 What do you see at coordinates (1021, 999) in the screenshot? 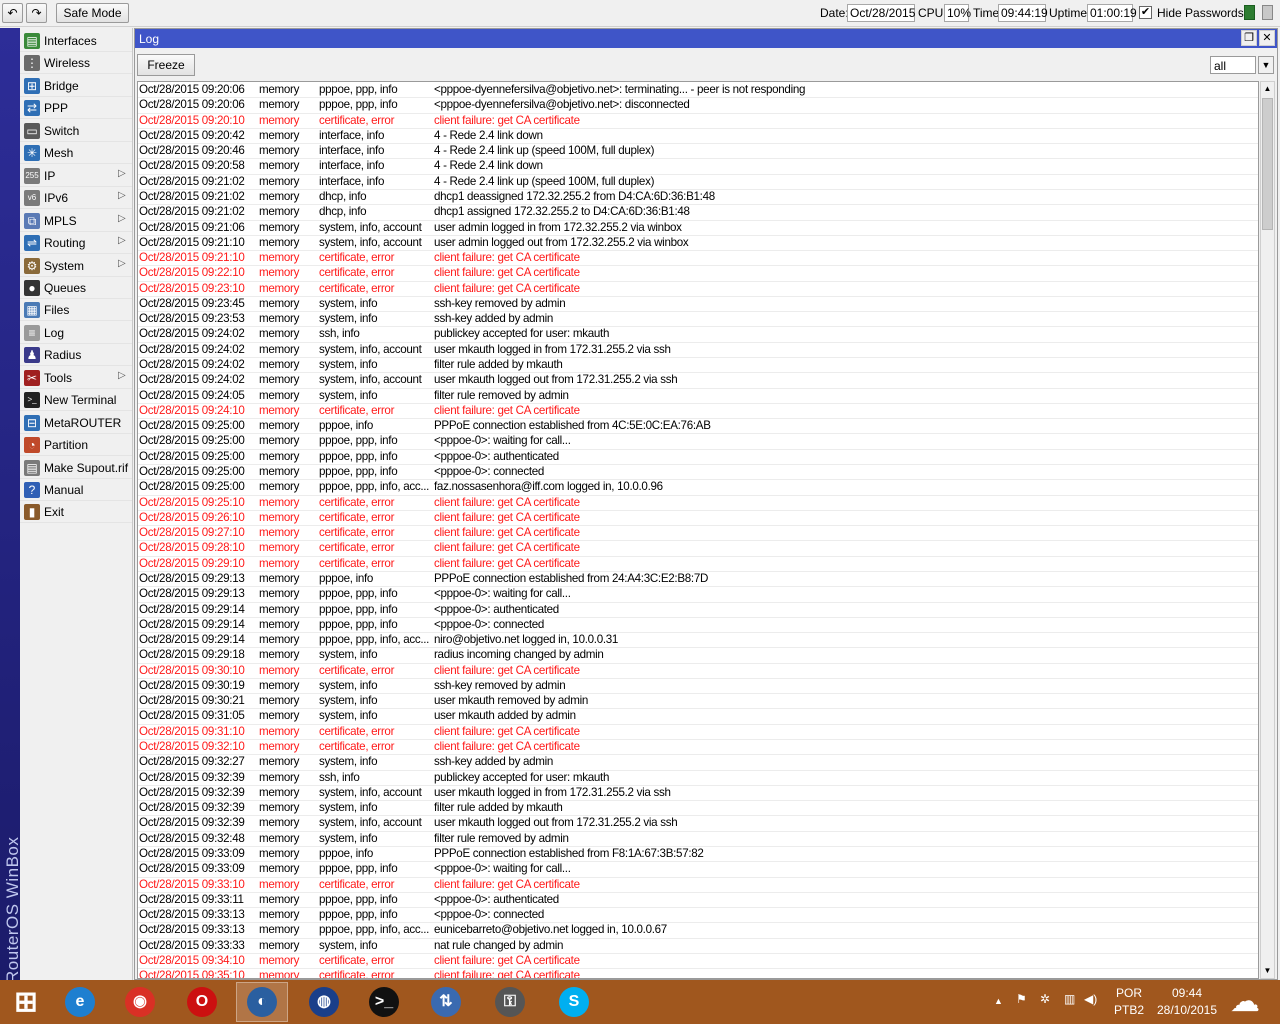
I see `action-center-flag-icon: ⚑` at bounding box center [1021, 999].